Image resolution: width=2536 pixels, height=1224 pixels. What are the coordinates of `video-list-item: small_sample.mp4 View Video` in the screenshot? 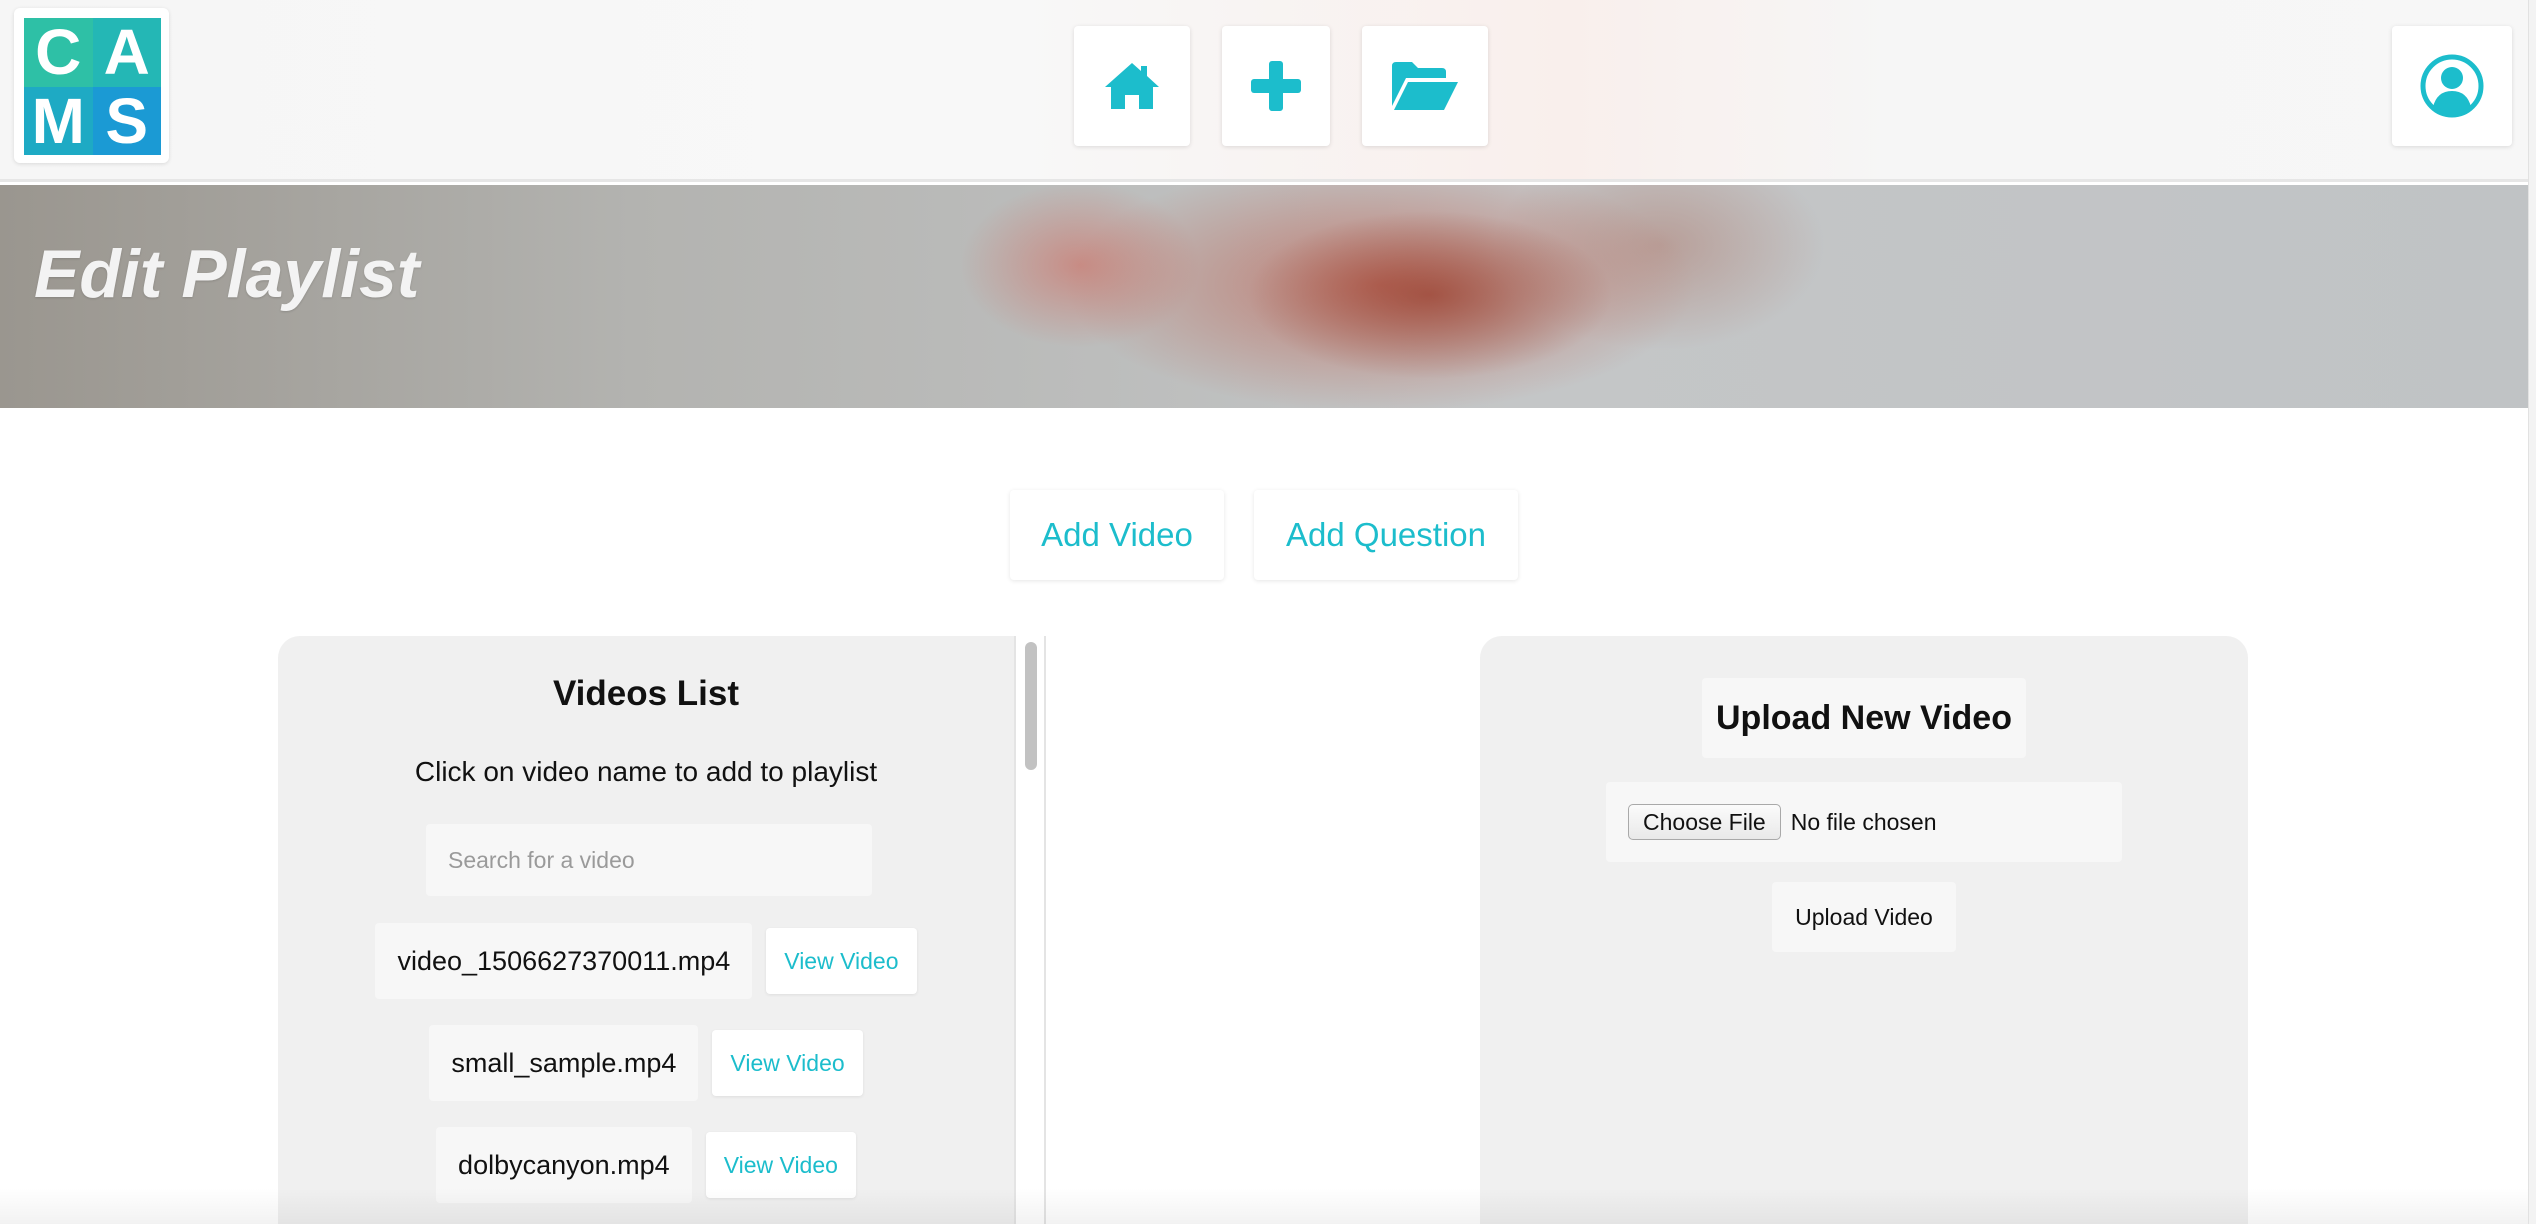 It's located at (646, 1063).